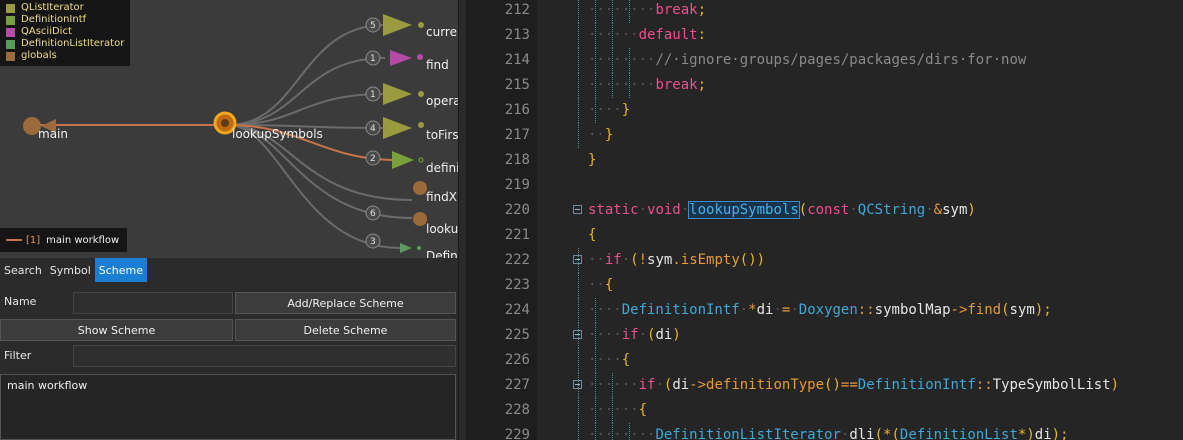  Describe the element at coordinates (83, 240) in the screenshot. I see `scheme-label: main workflow` at that location.